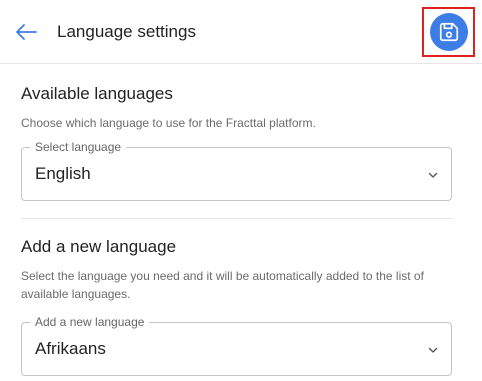  I want to click on add-language-dropdown: Add a new language Afrikaans, so click(236, 345).